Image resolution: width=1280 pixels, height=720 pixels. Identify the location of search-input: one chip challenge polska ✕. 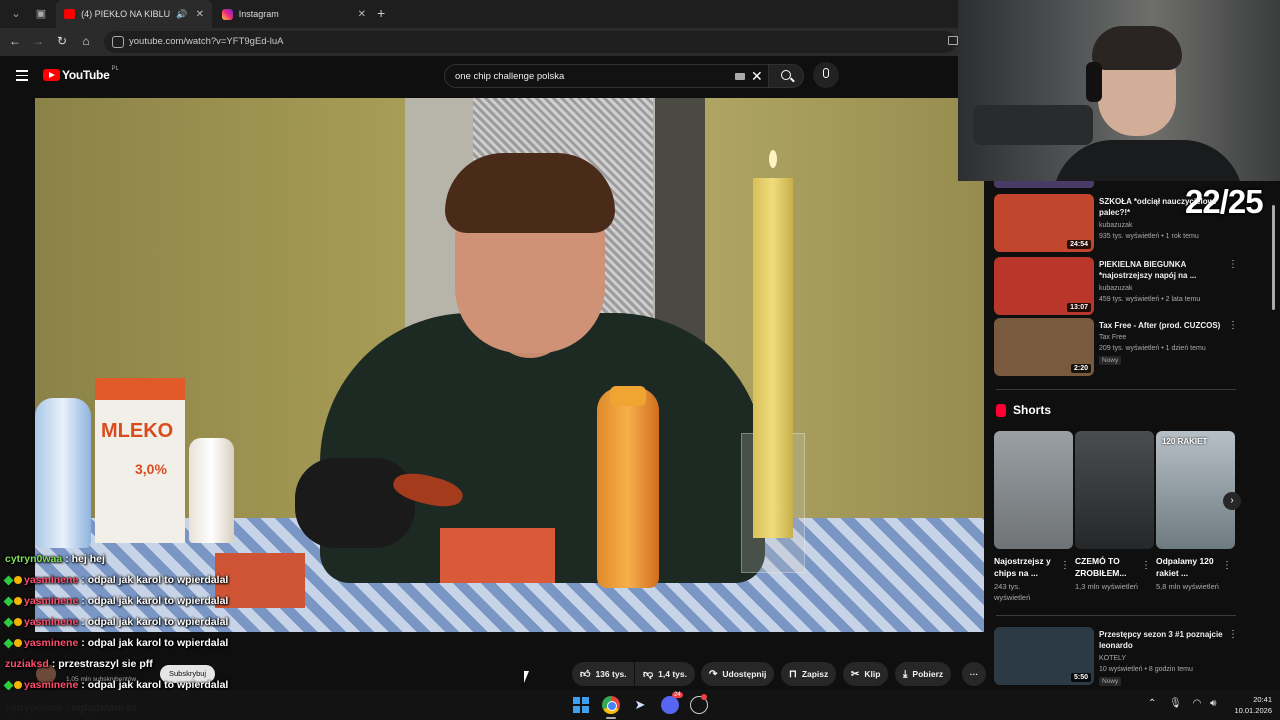
(606, 76).